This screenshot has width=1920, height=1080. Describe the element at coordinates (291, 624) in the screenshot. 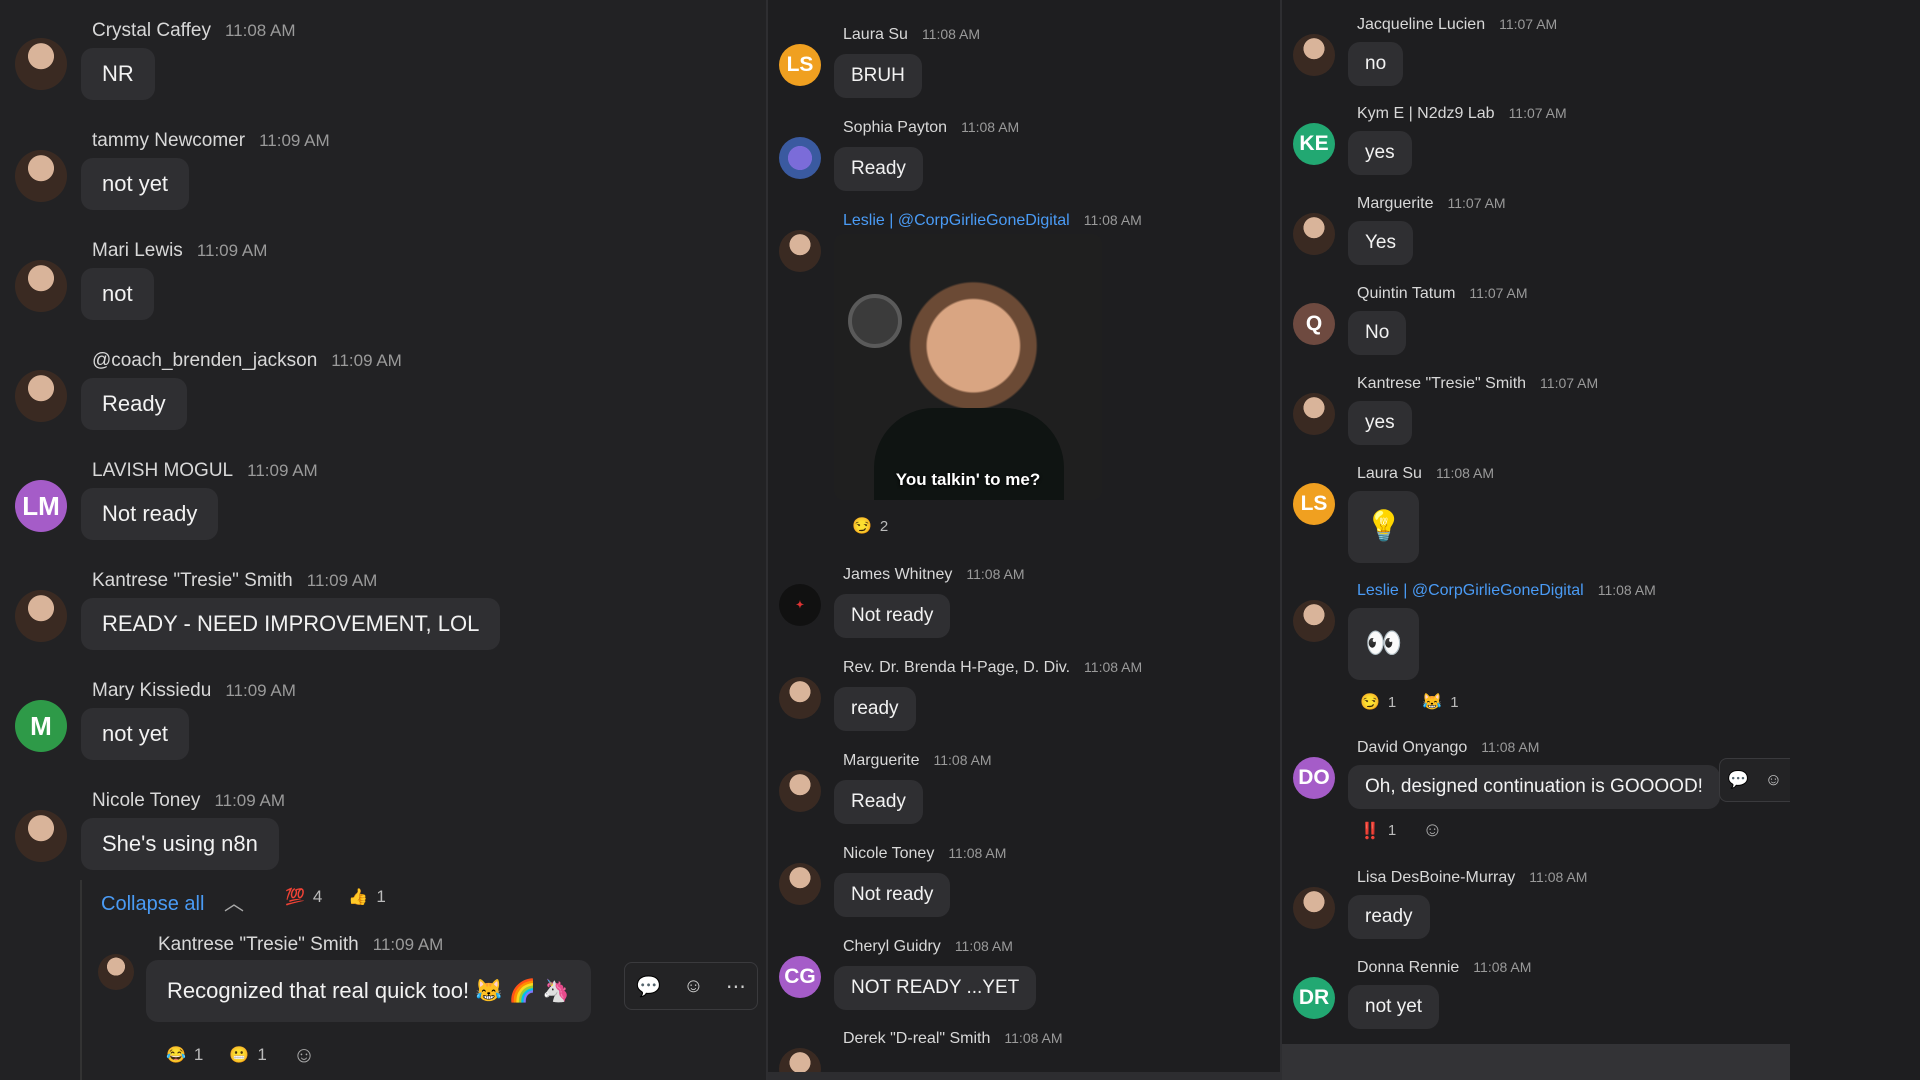

I see `message-bubble: READY - NEED IMPROVEMENT, LOL` at that location.